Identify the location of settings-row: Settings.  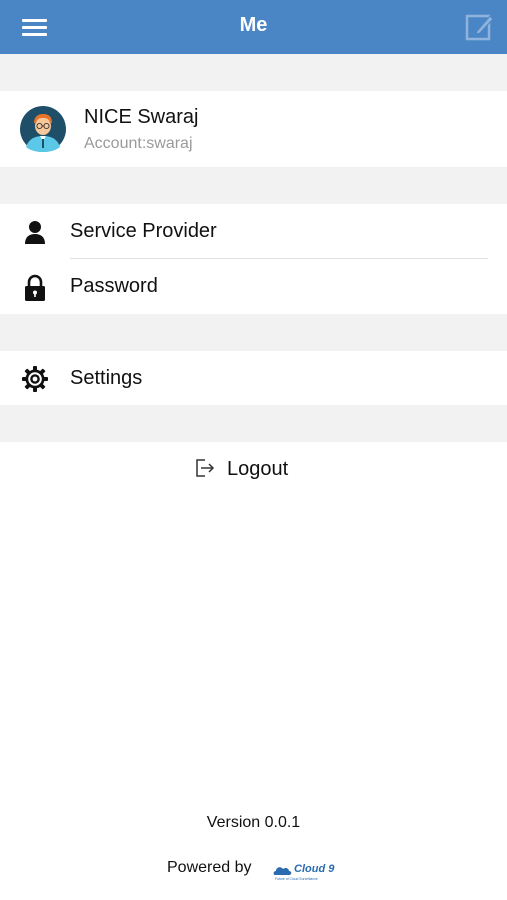
(253, 378).